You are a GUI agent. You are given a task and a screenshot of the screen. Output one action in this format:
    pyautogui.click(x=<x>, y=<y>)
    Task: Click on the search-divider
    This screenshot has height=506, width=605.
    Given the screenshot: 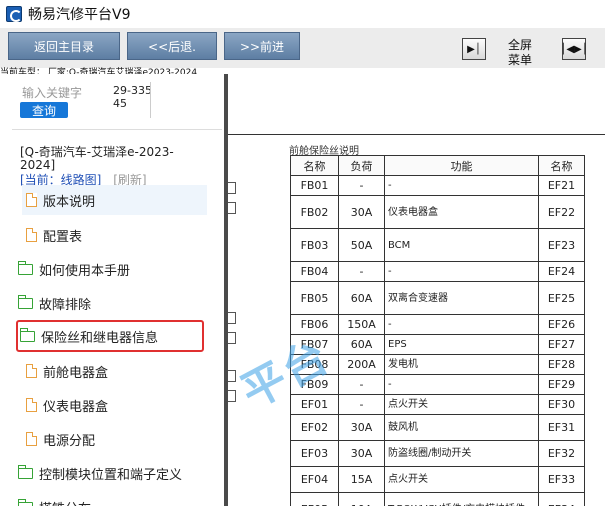 What is the action you would take?
    pyautogui.click(x=150, y=100)
    